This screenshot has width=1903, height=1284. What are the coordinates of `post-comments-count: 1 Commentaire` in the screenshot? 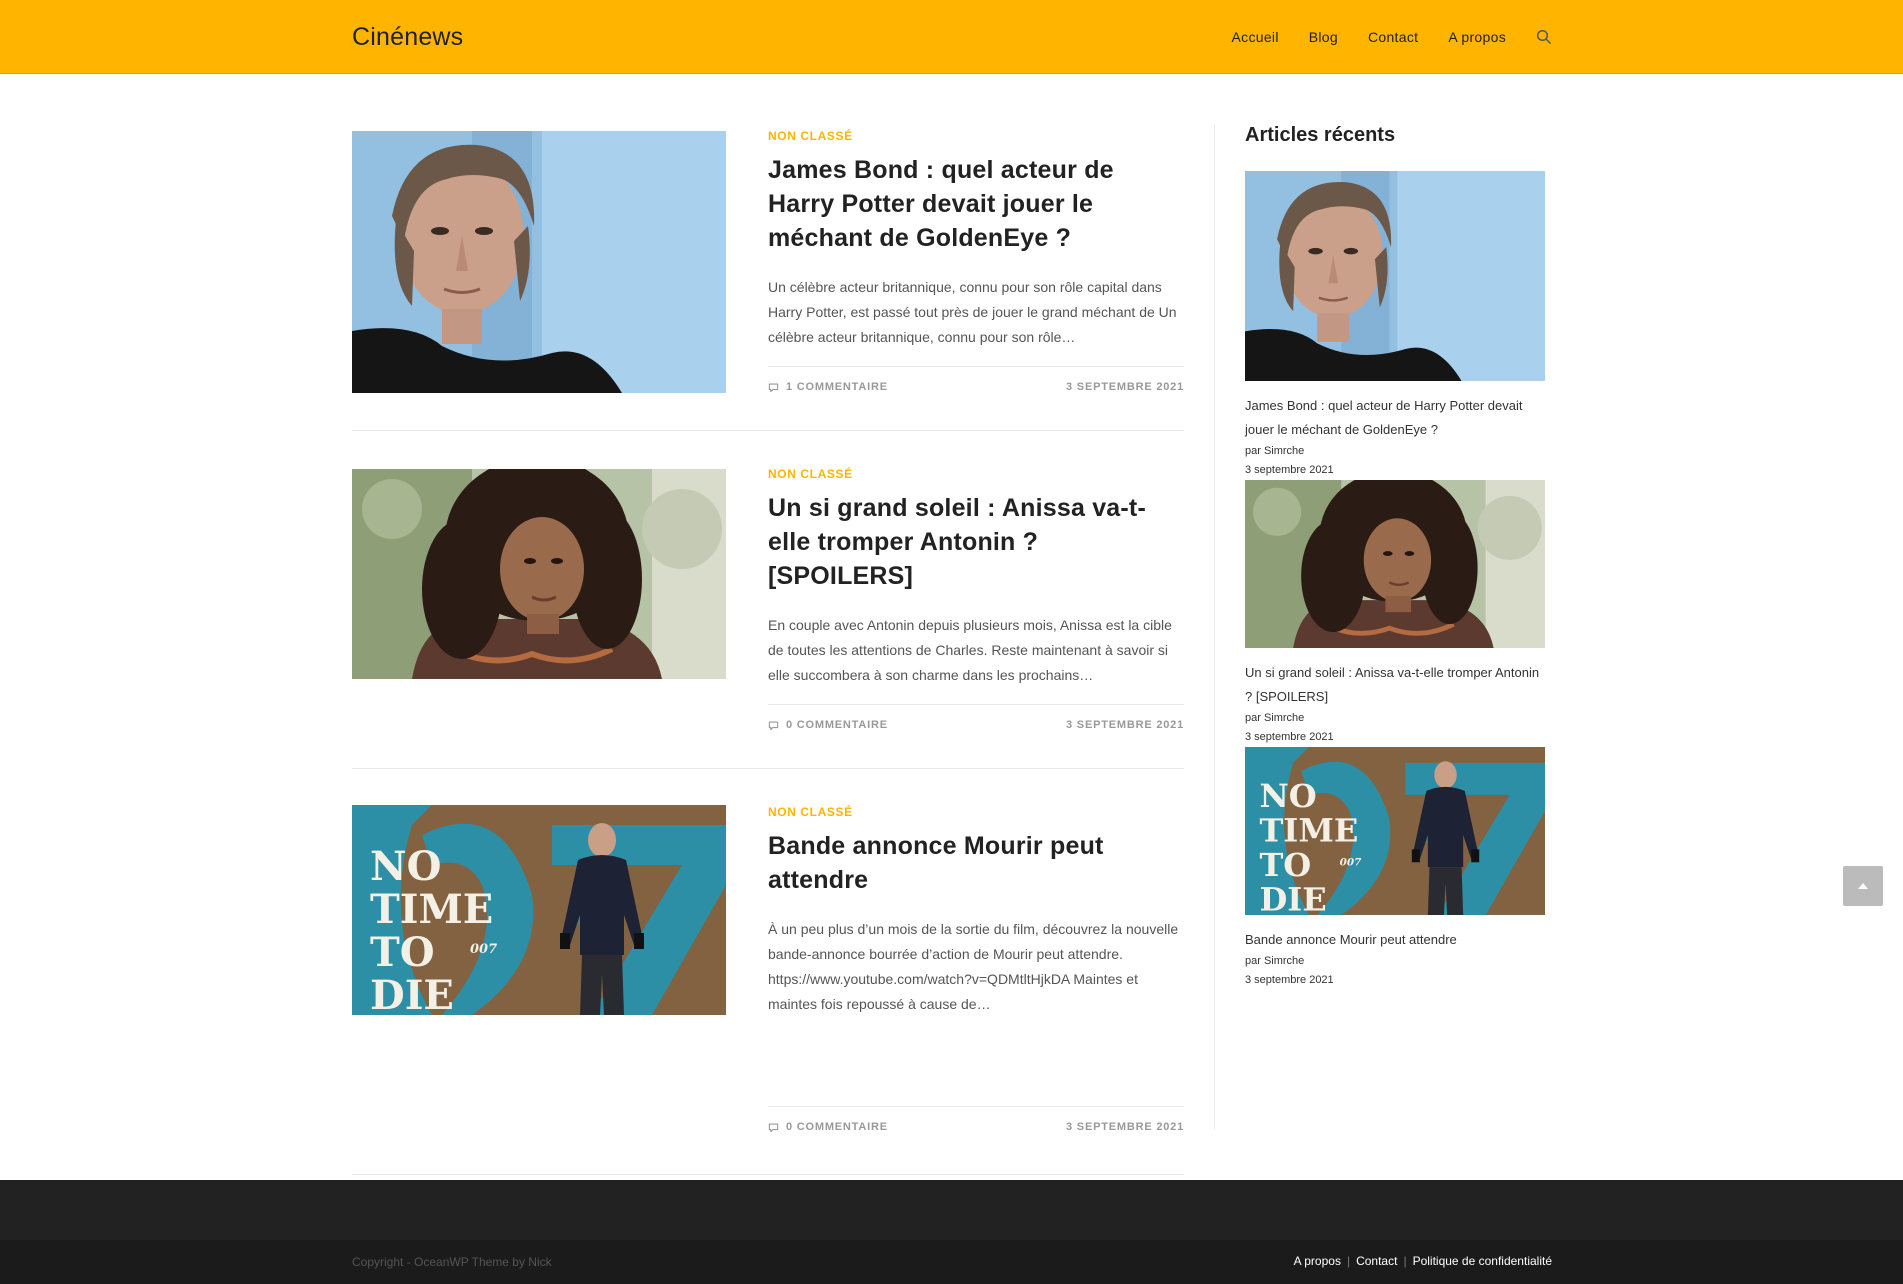 It's located at (837, 387).